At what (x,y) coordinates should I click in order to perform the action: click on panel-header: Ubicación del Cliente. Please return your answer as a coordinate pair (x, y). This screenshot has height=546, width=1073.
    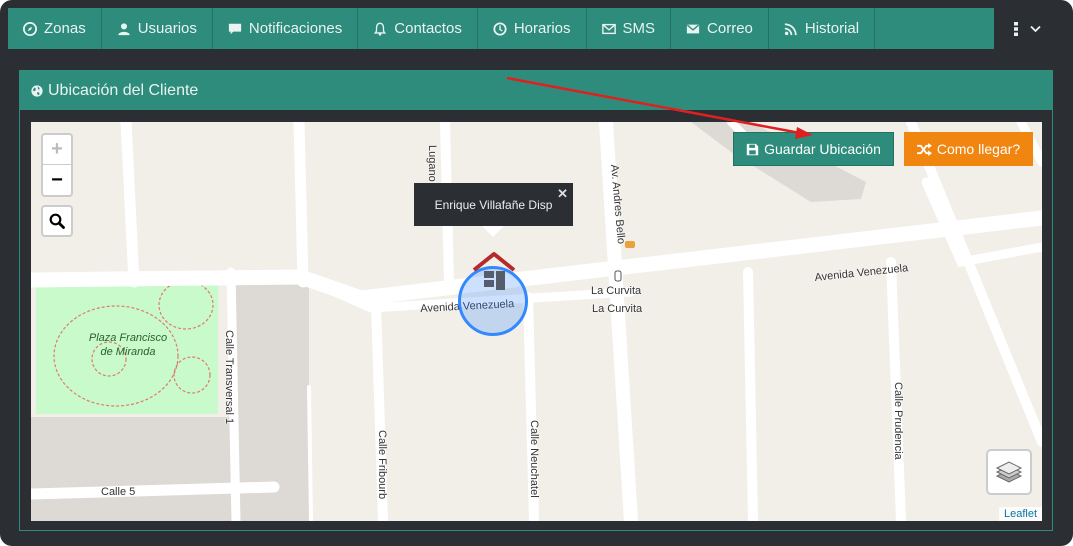
    Looking at the image, I should click on (536, 90).